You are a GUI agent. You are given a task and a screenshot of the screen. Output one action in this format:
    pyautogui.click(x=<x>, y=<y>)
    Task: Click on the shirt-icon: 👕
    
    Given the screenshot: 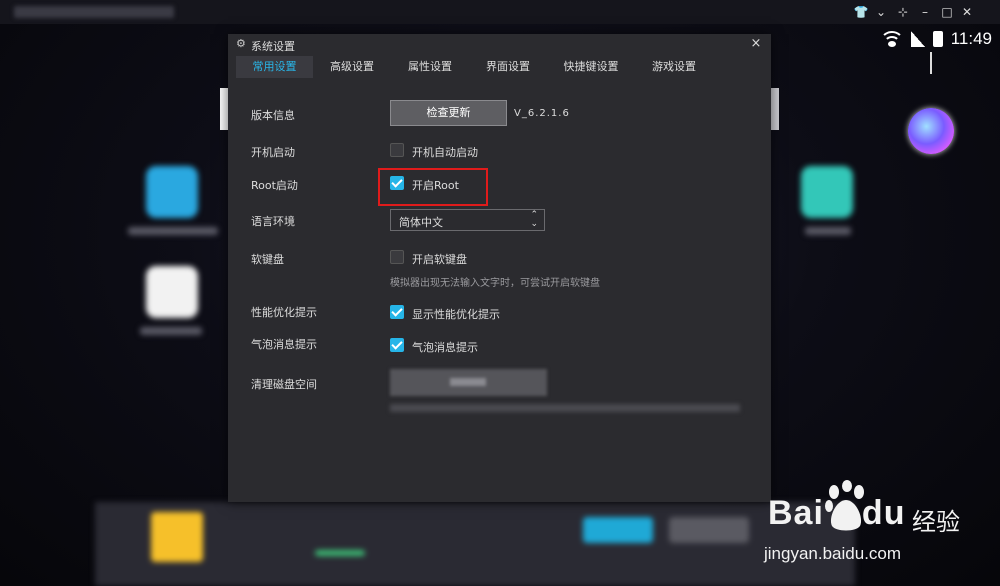 What is the action you would take?
    pyautogui.click(x=861, y=12)
    